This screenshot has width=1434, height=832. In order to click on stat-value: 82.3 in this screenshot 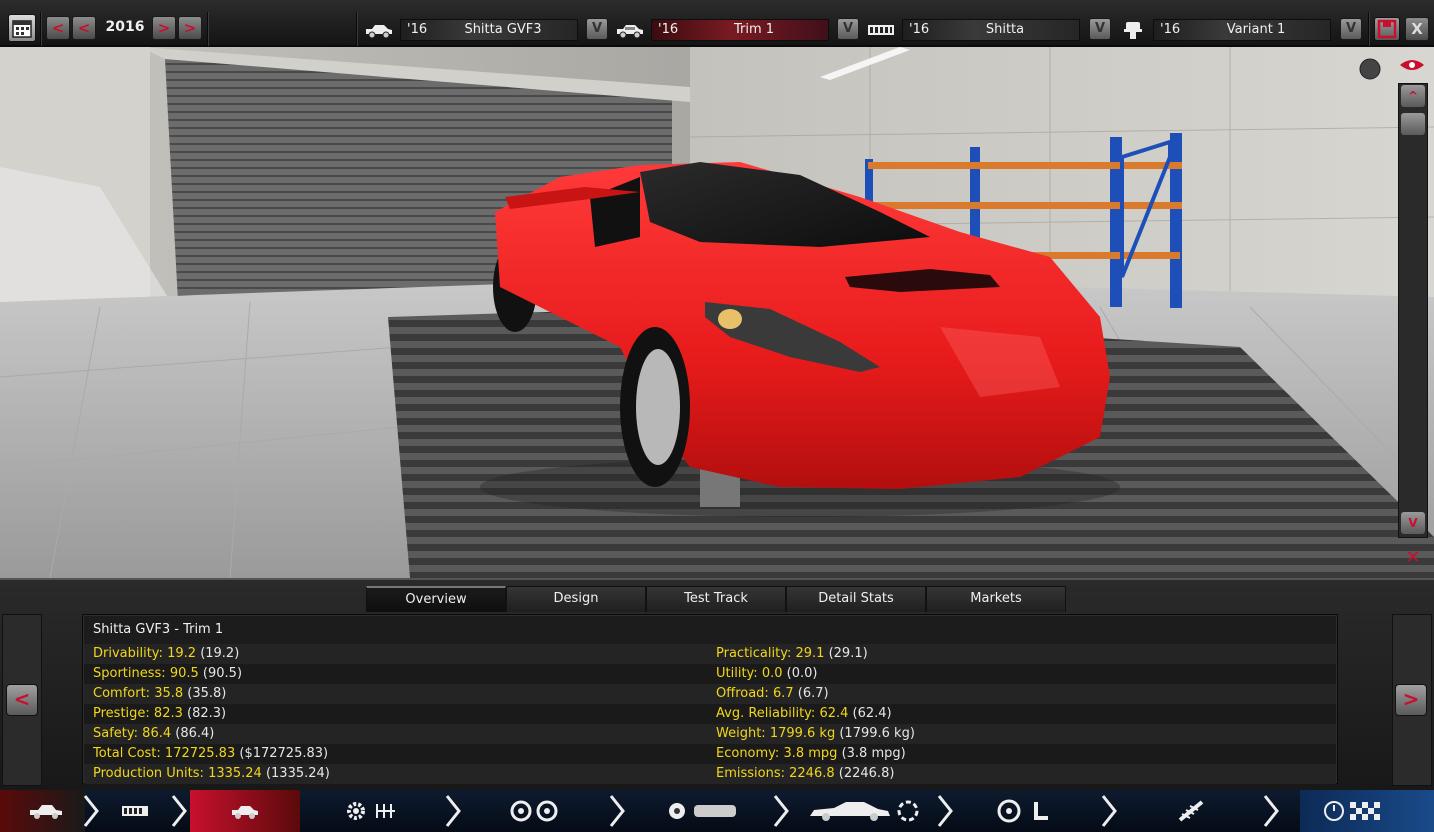, I will do `click(168, 713)`.